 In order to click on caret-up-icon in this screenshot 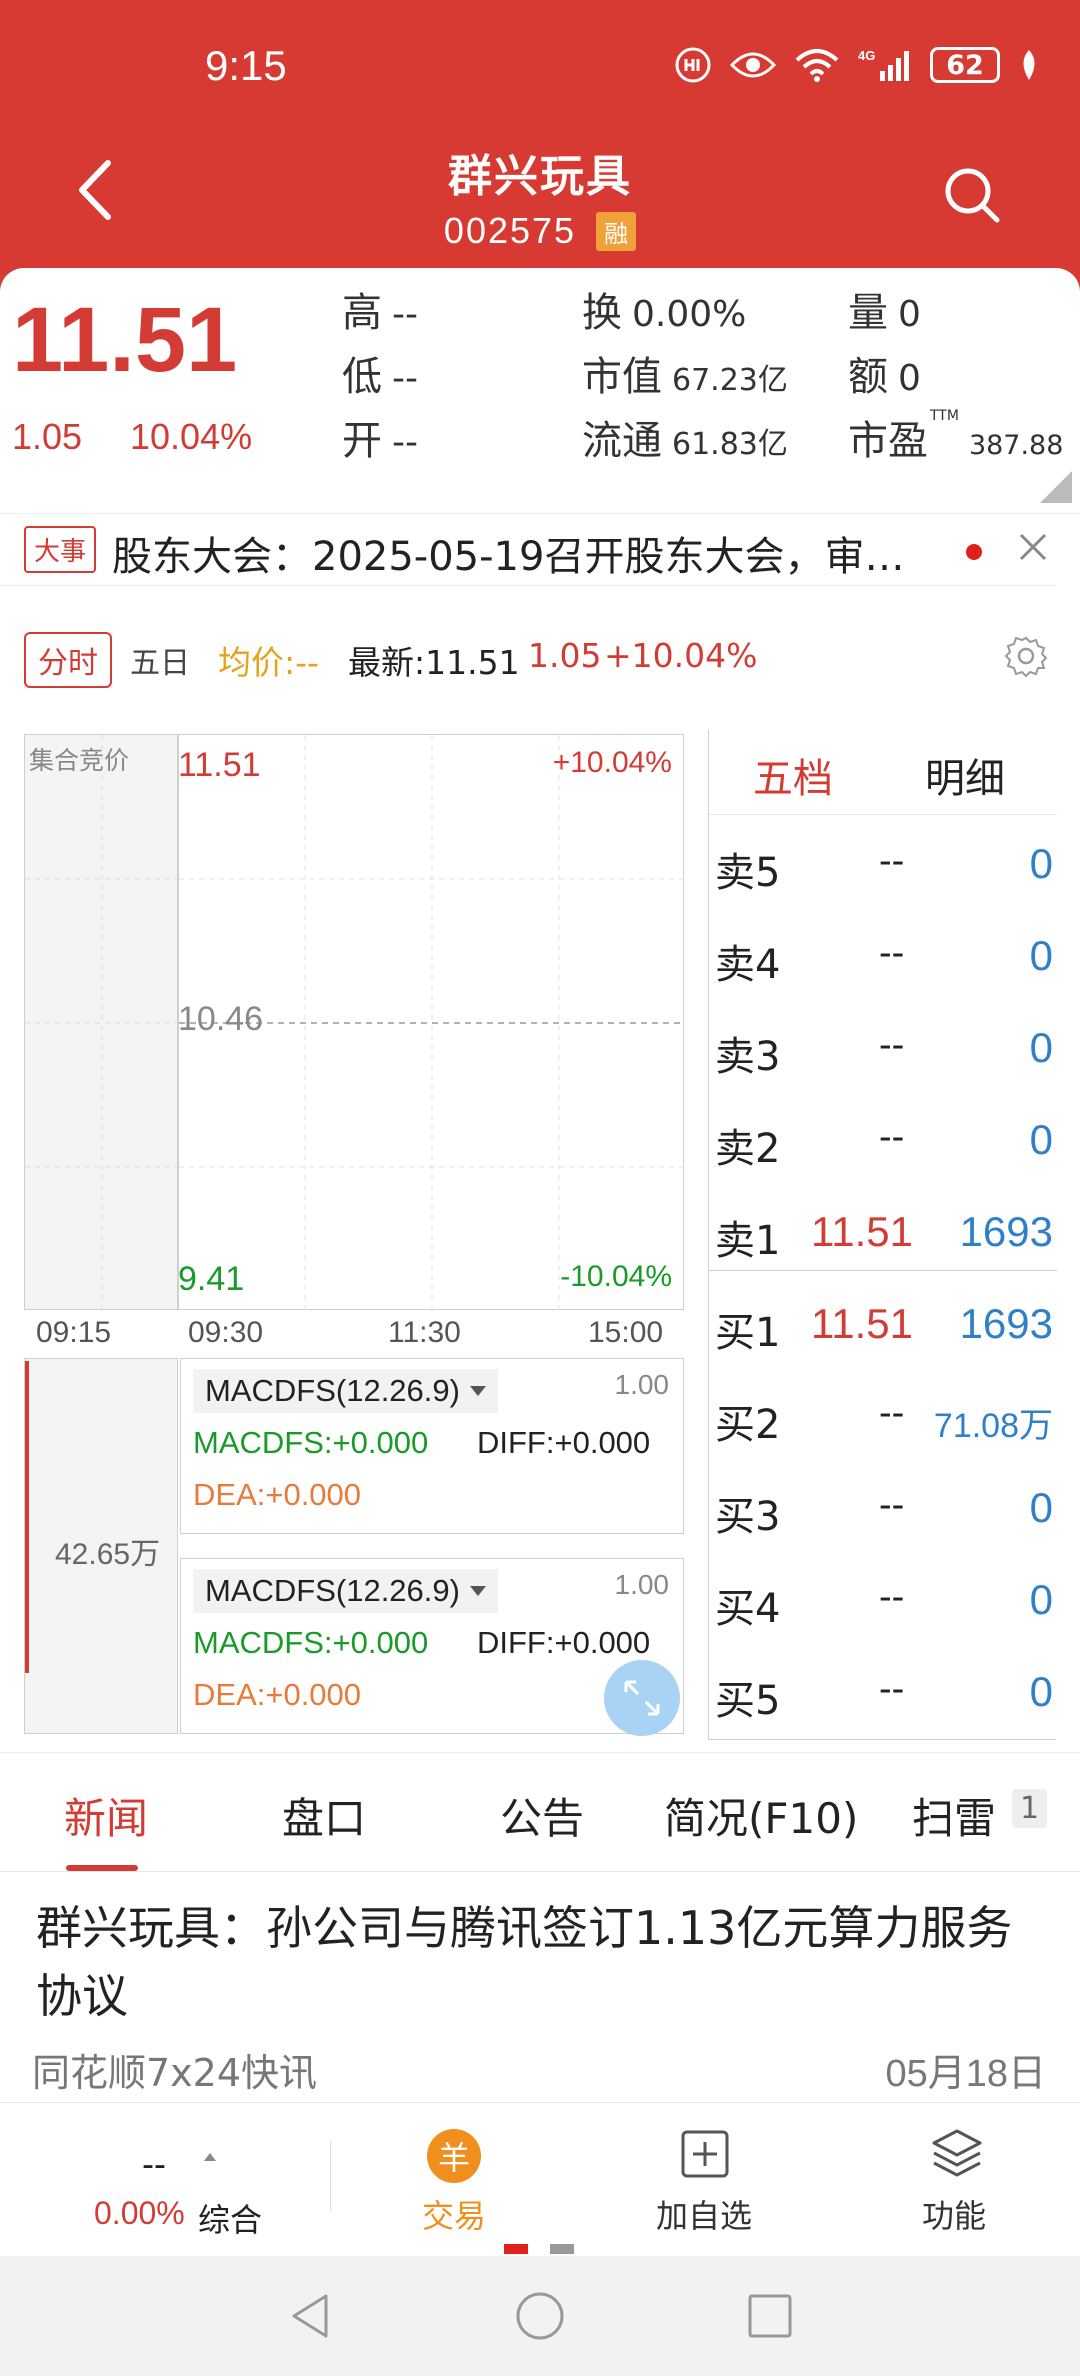, I will do `click(210, 2157)`.